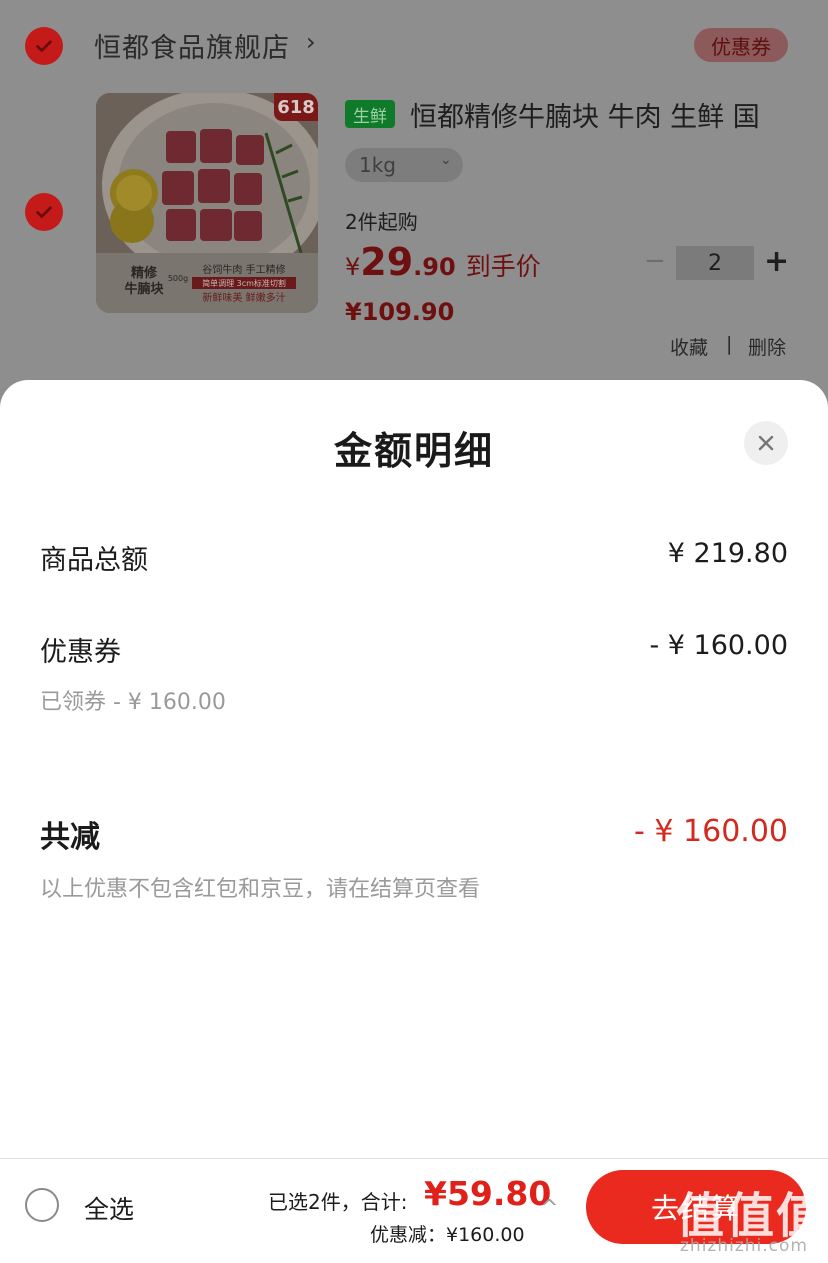  What do you see at coordinates (260, 889) in the screenshot?
I see `discount-footnote: 以上优惠不包含红包和京豆，请在结算页查看` at bounding box center [260, 889].